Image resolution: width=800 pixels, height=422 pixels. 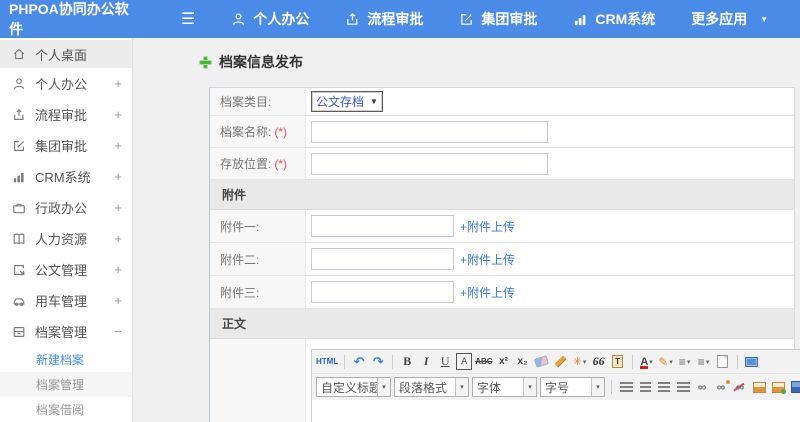 I want to click on nav-item-crm: CRM系统, so click(x=614, y=19).